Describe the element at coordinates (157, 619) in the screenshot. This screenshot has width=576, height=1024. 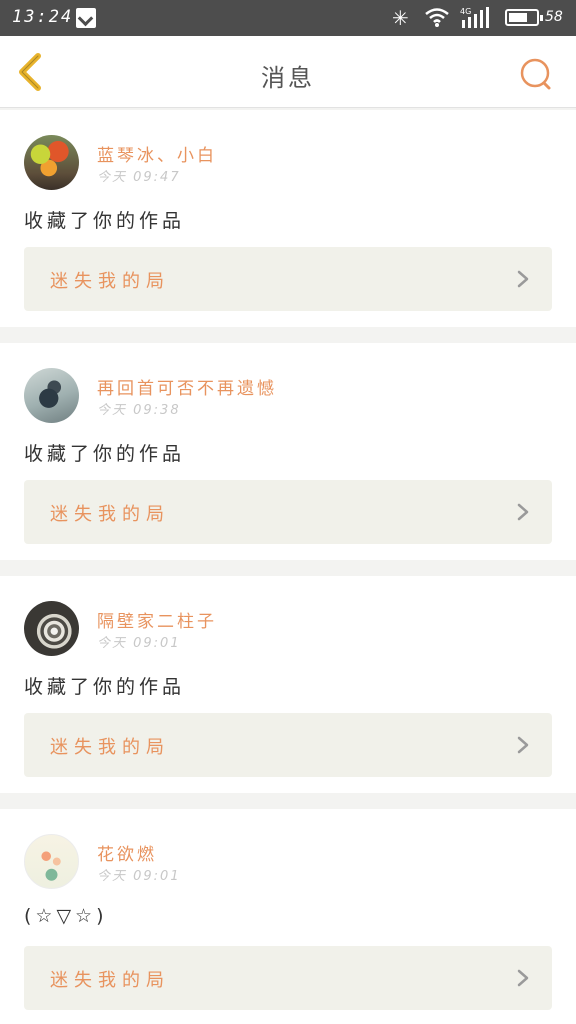
I see `username: 隔壁家二柱子` at that location.